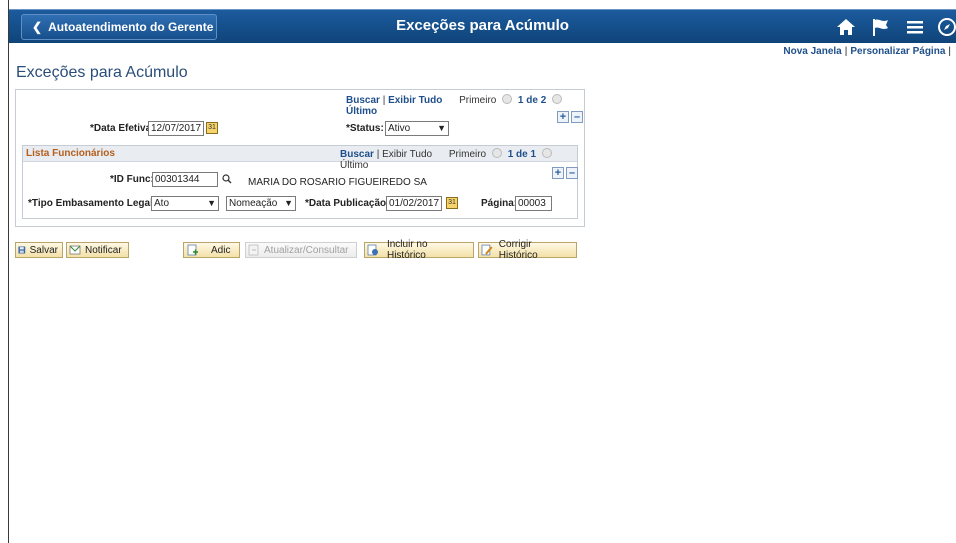 The width and height of the screenshot is (956, 543). I want to click on page-label: Página:, so click(499, 203).